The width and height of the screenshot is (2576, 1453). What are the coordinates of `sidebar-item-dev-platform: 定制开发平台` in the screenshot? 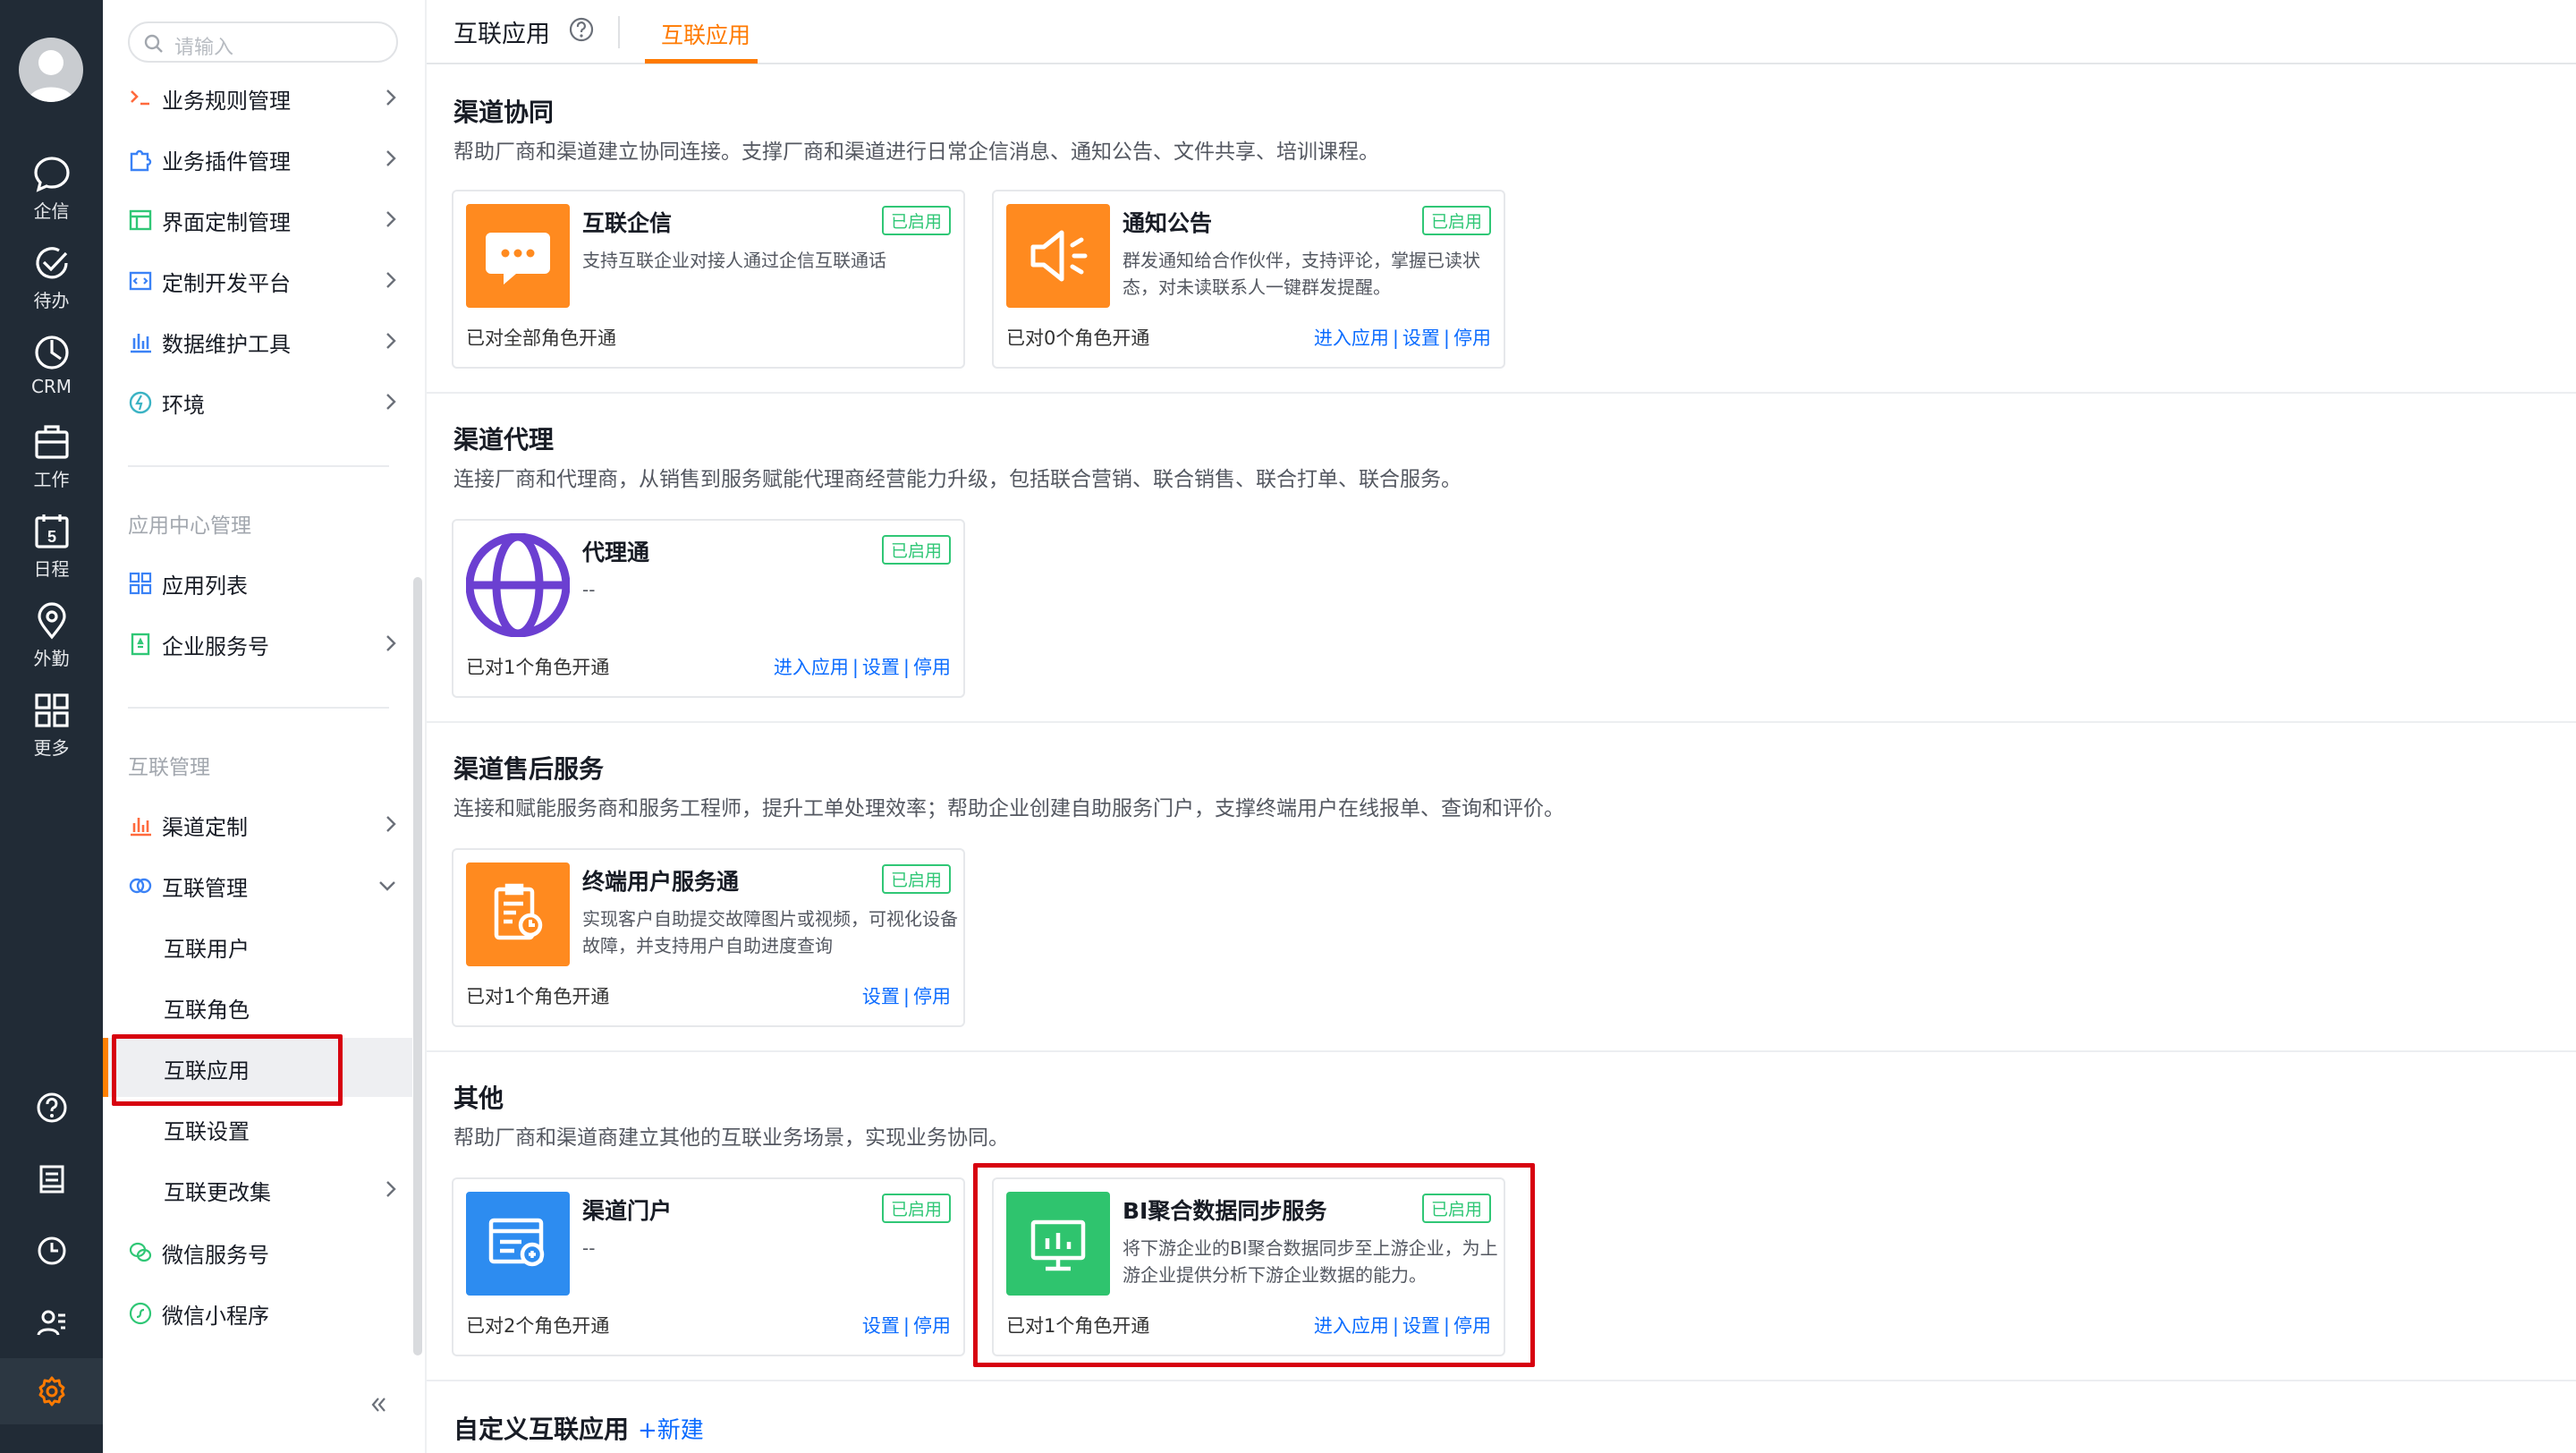 It's located at (257, 280).